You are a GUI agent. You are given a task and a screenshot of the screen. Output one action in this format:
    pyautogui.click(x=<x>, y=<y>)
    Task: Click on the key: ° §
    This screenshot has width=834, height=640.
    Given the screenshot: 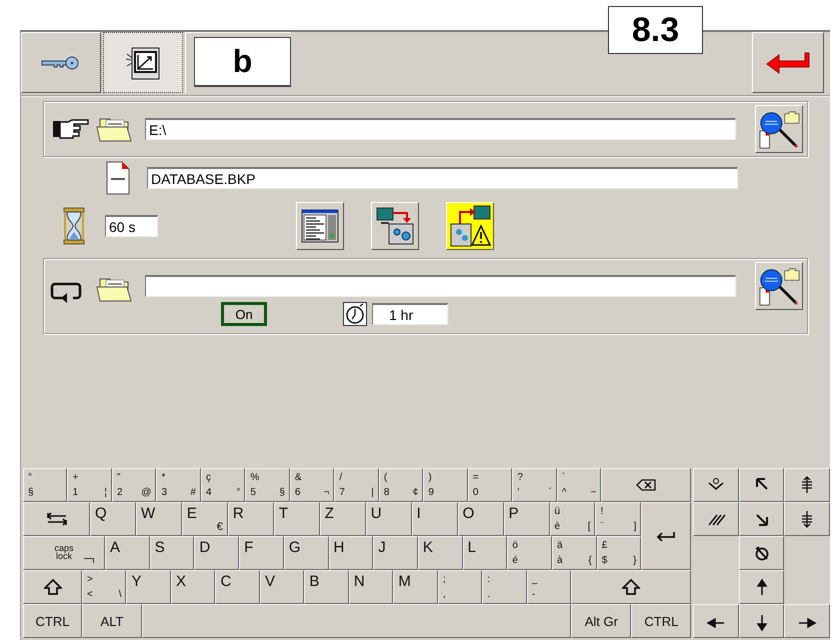 What is the action you would take?
    pyautogui.click(x=45, y=485)
    